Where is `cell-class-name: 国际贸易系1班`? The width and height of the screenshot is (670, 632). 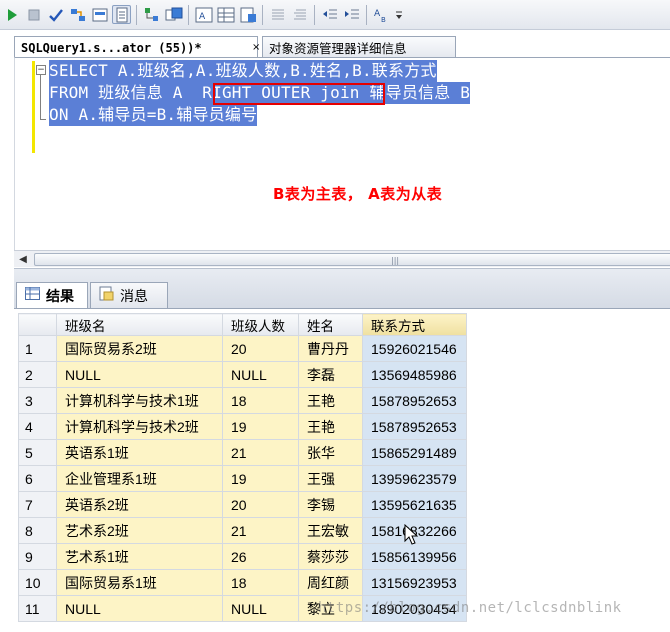
cell-class-name: 国际贸易系1班 is located at coordinates (139, 582).